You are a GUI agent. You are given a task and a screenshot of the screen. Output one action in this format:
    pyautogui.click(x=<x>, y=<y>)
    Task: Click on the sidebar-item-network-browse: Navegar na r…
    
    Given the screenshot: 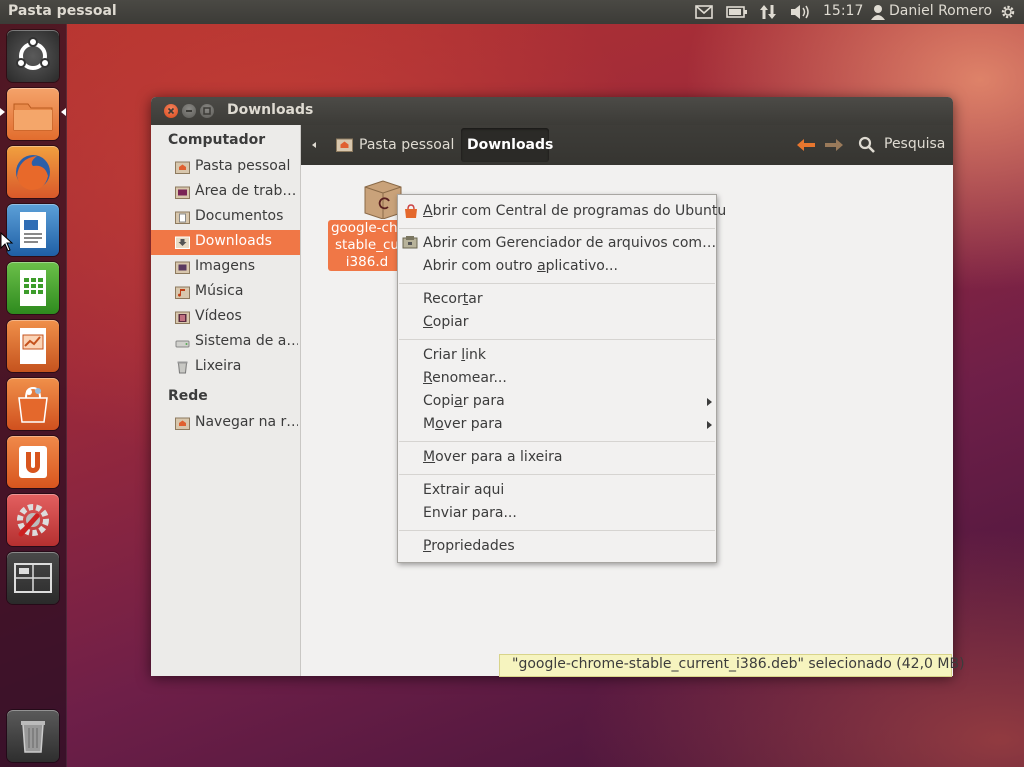 What is the action you would take?
    pyautogui.click(x=225, y=423)
    